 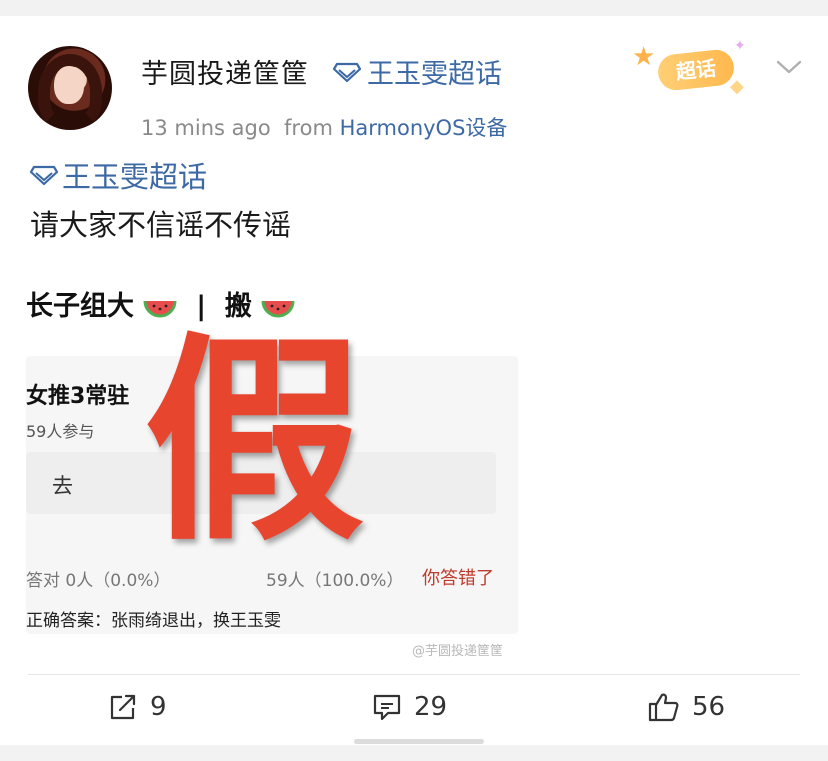 I want to click on image-title-prefix: 长子组大, so click(x=80, y=306).